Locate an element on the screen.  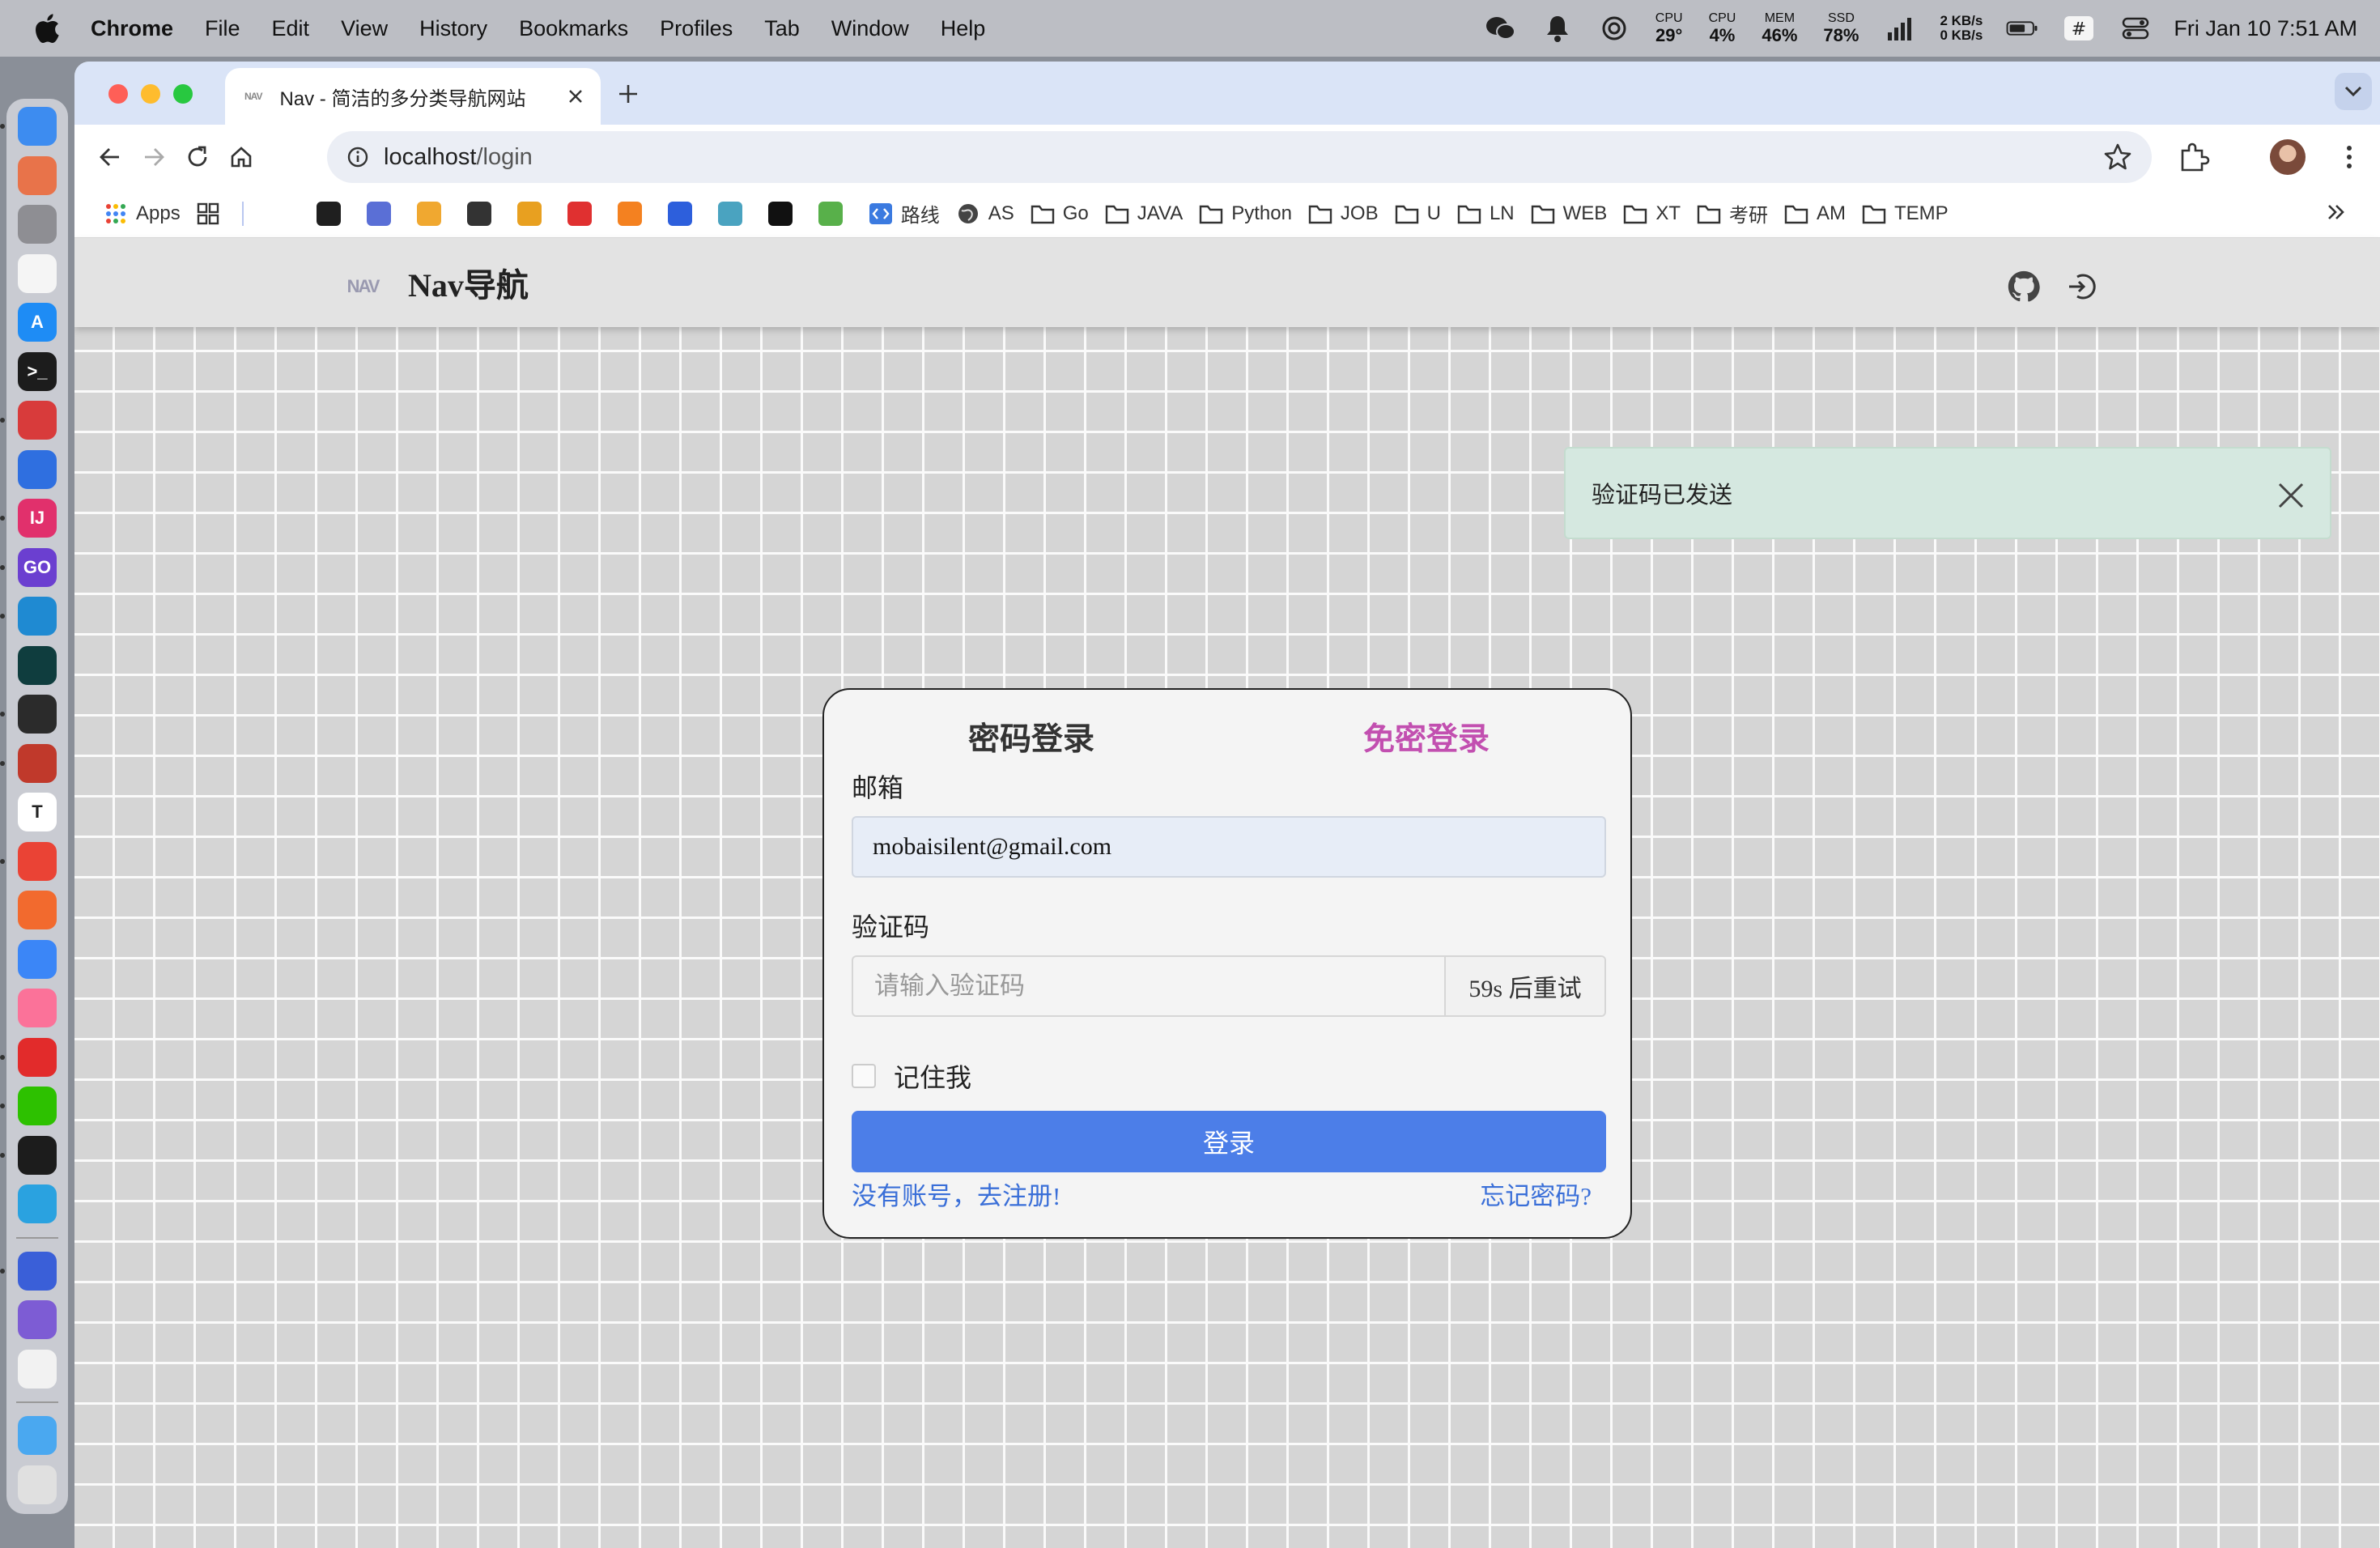
dock-app-reminders-icon is located at coordinates (38, 273).